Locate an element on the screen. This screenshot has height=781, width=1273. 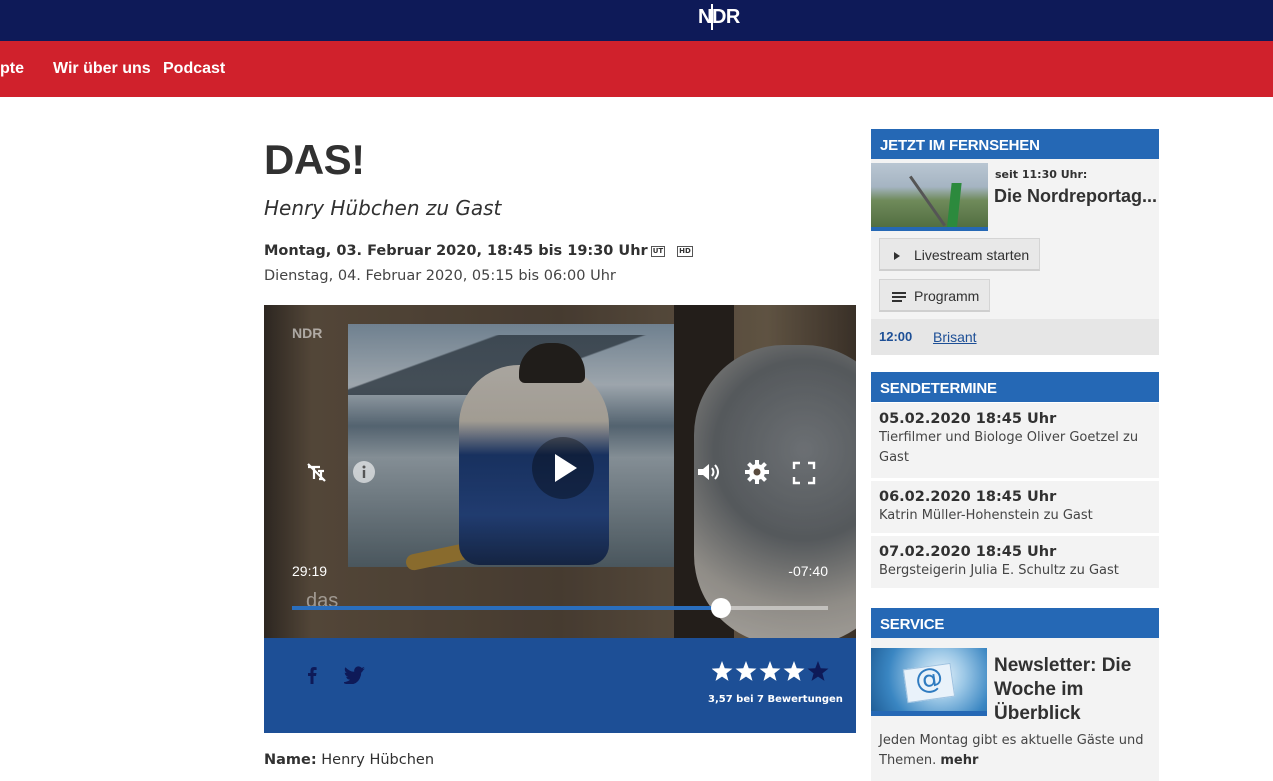
settings-gear-icon is located at coordinates (757, 474).